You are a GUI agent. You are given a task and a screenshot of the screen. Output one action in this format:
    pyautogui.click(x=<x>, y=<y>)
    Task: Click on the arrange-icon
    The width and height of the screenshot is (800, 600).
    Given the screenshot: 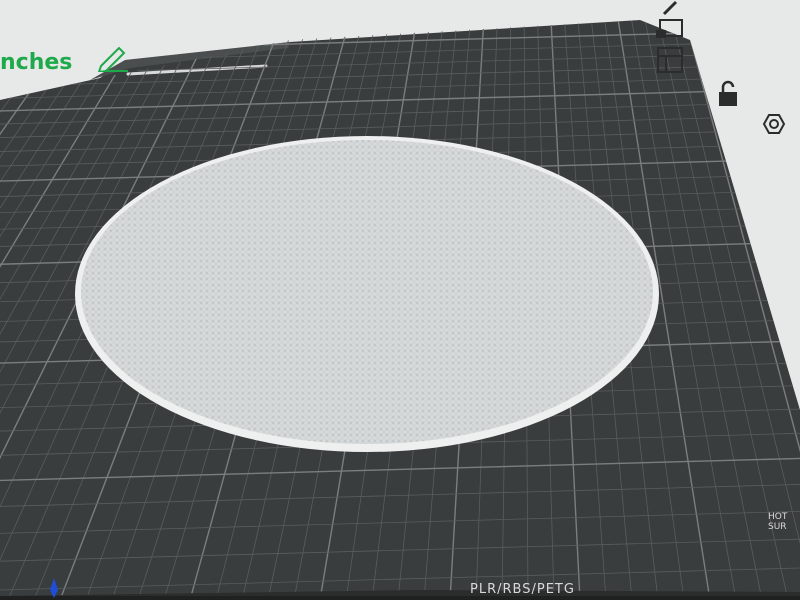 What is the action you would take?
    pyautogui.click(x=670, y=60)
    